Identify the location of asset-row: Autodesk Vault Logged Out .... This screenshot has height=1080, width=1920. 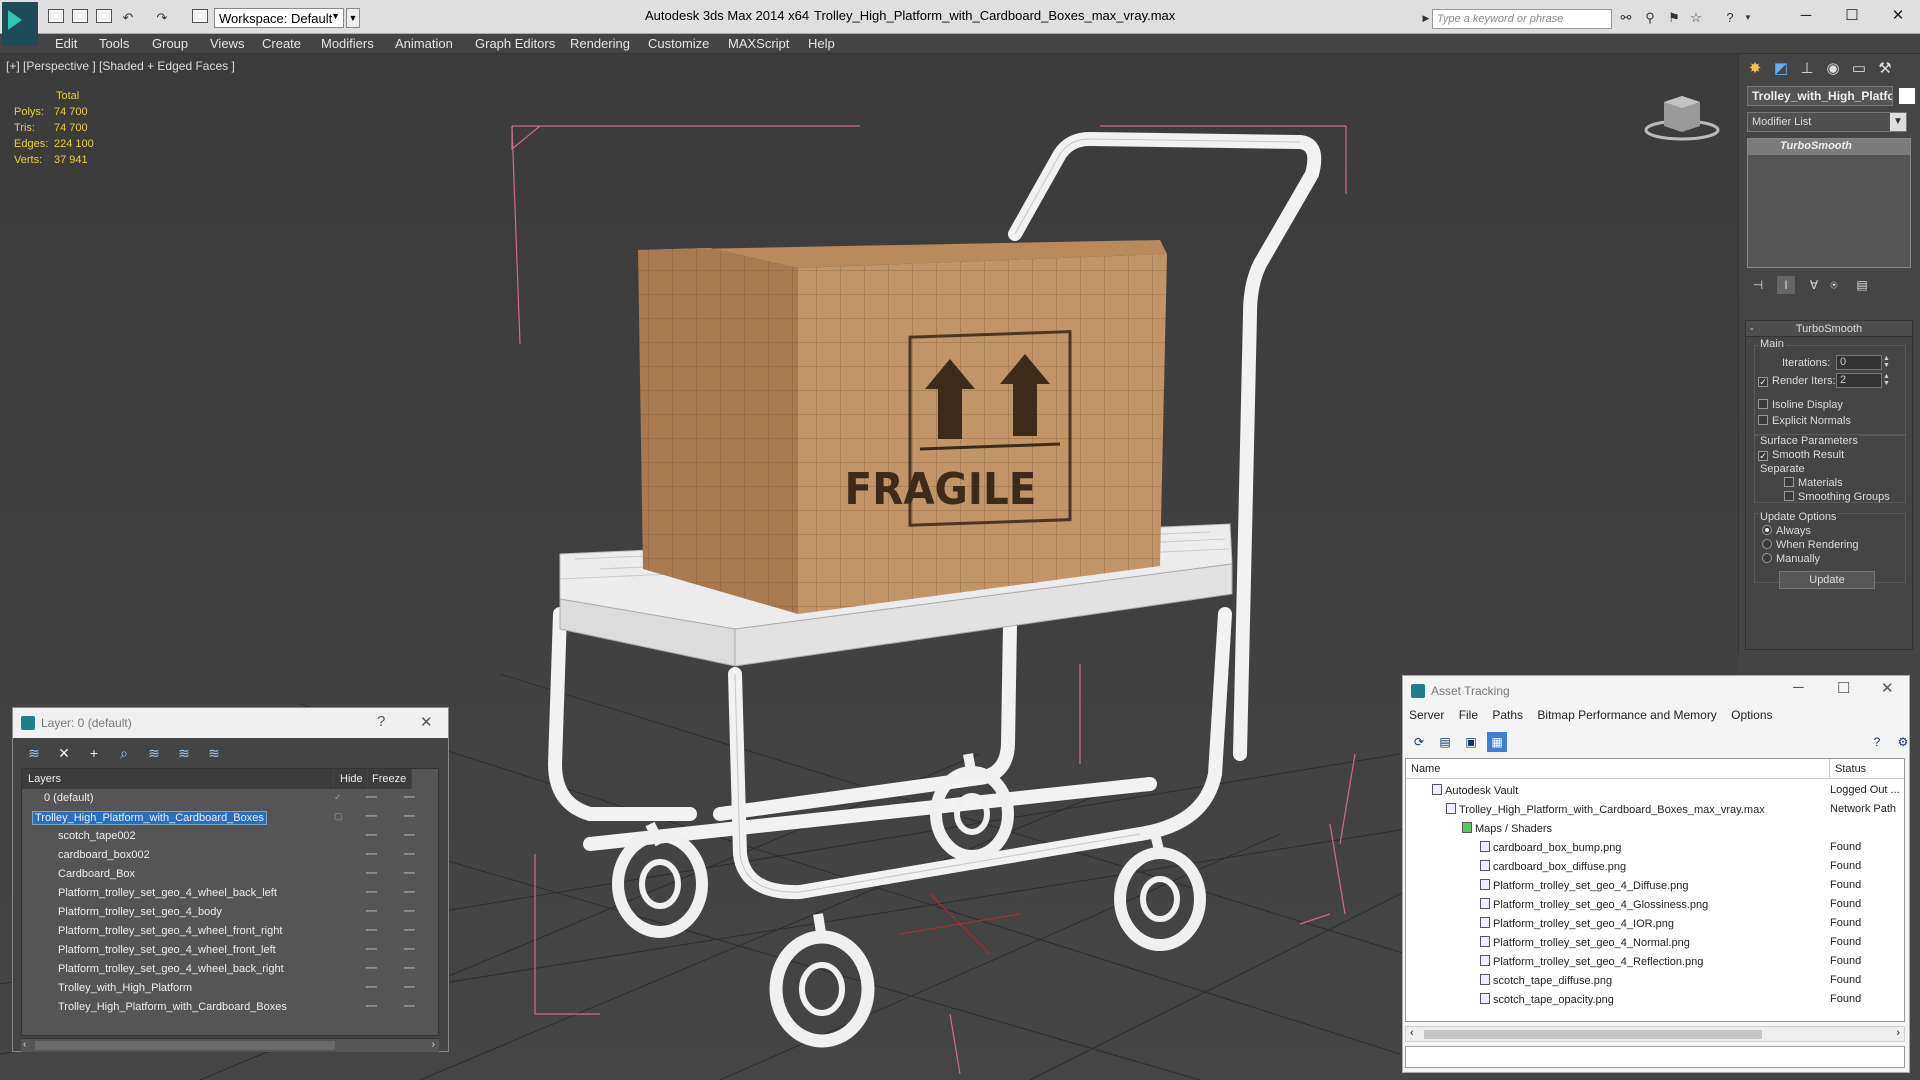
(1655, 790).